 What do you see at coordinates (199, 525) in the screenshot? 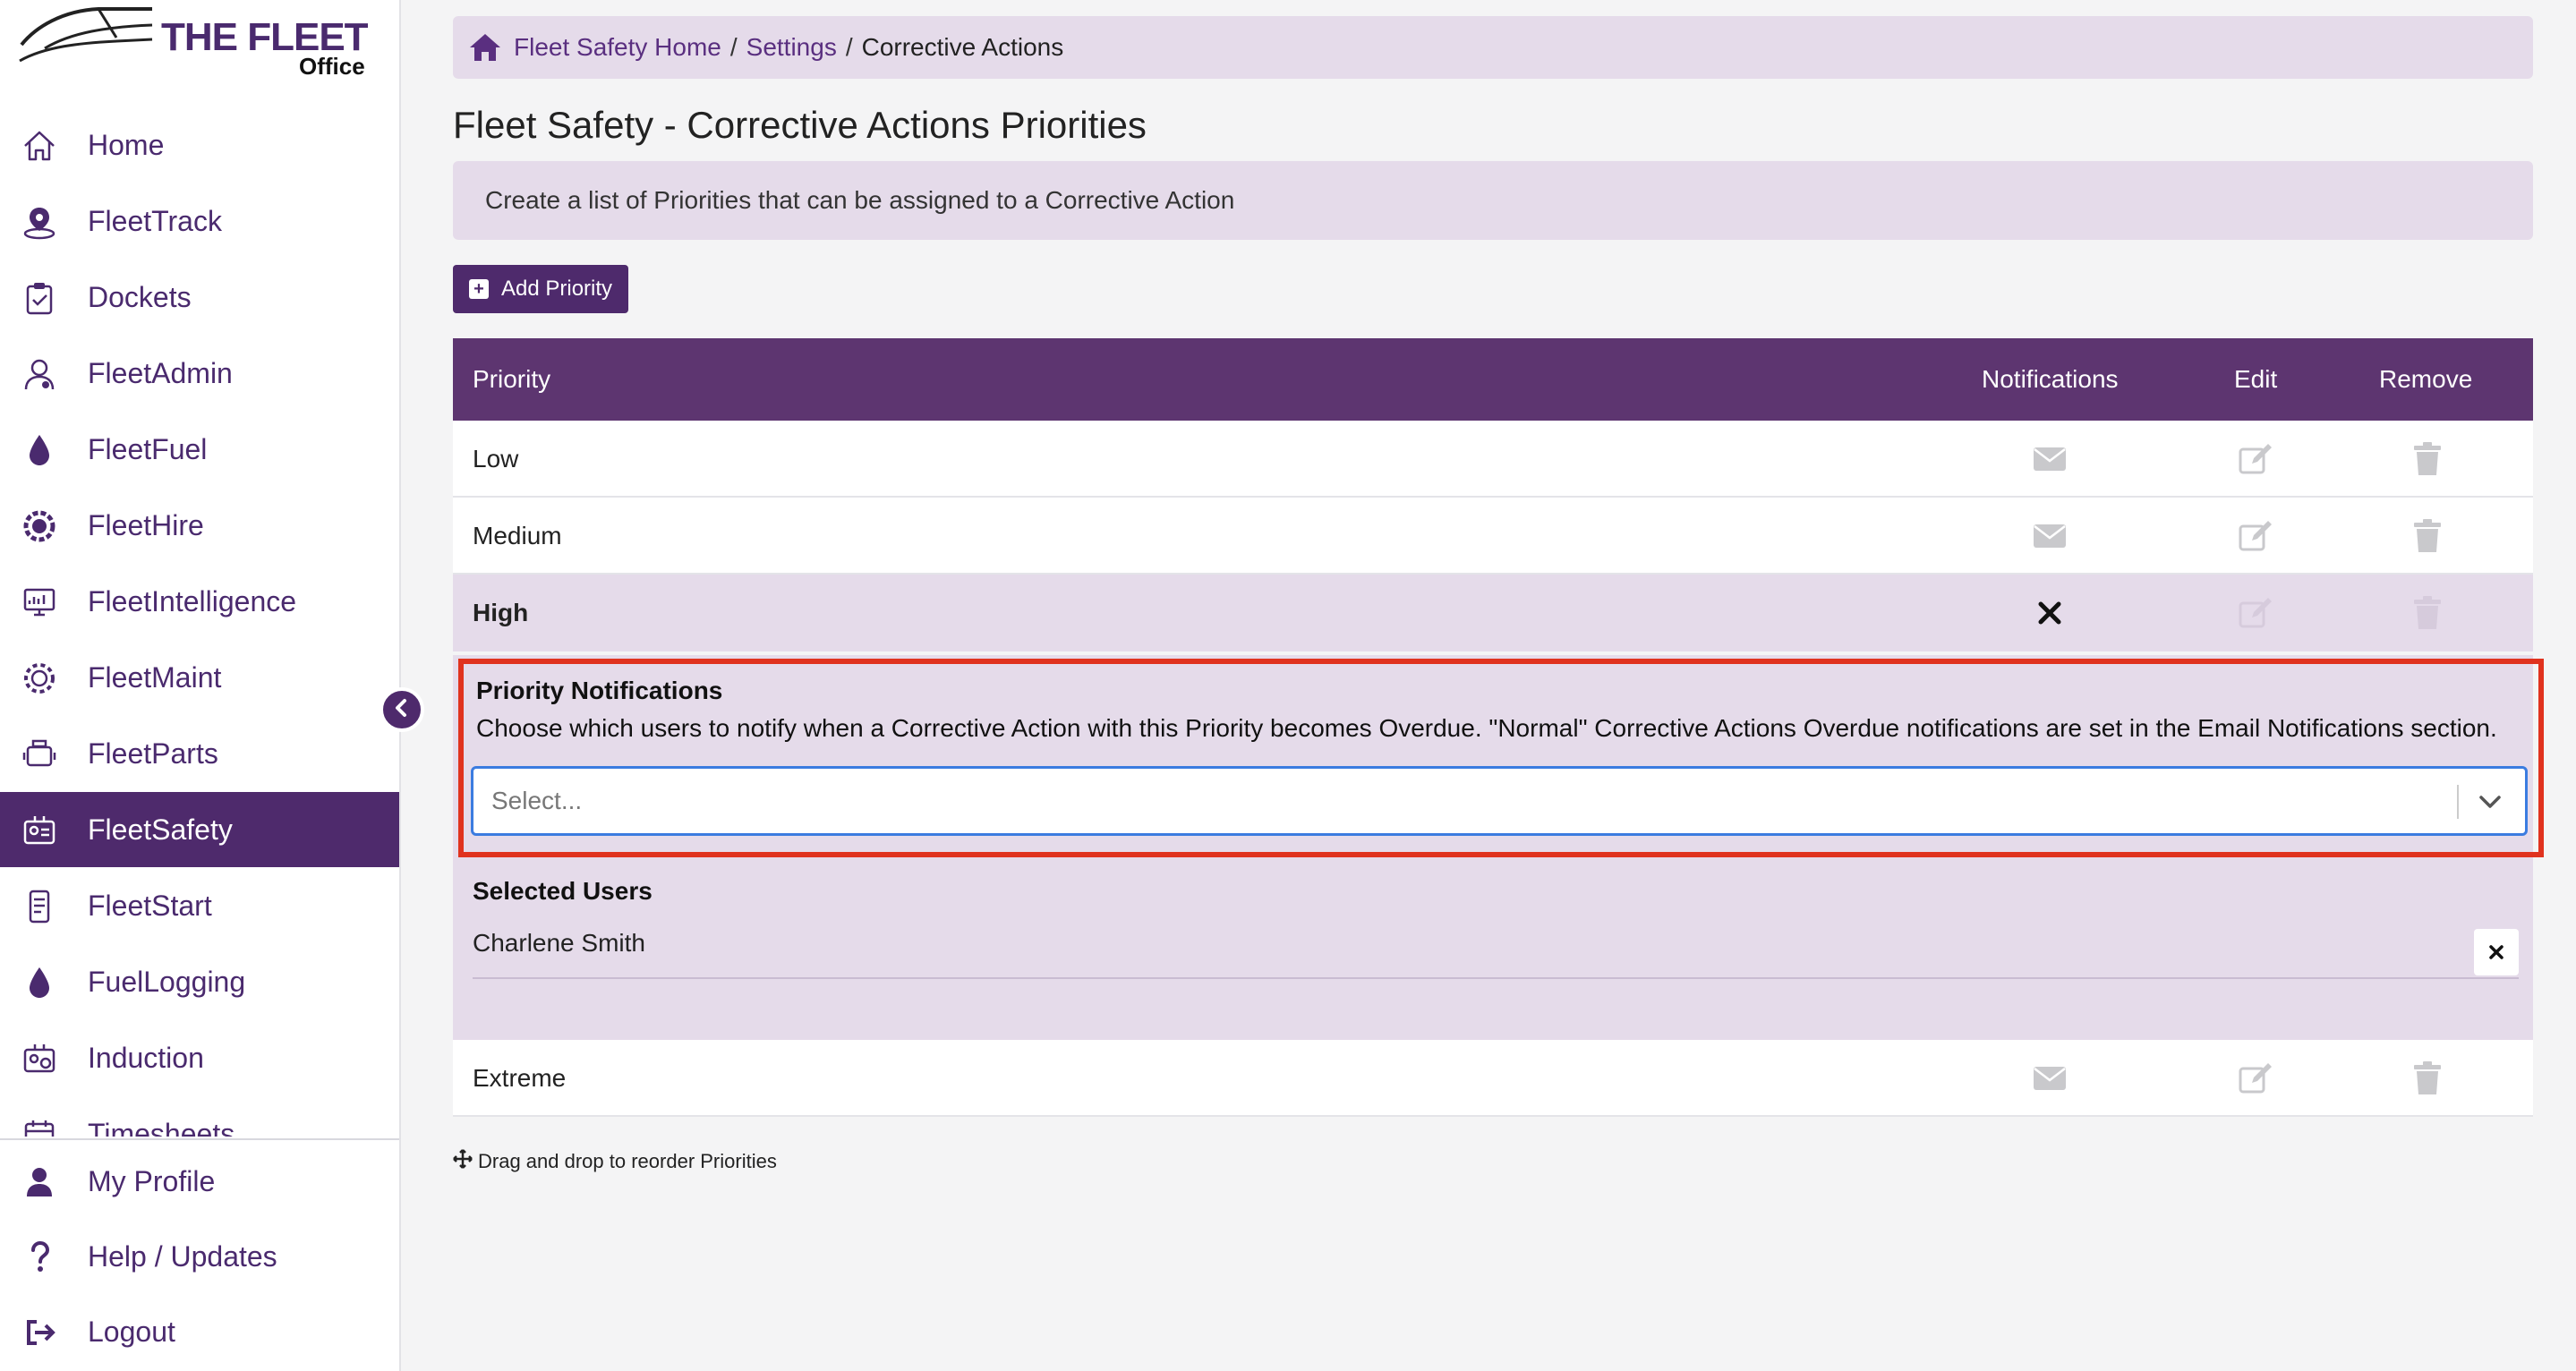
I see `sidebar-item-fleethire: FleetHire` at bounding box center [199, 525].